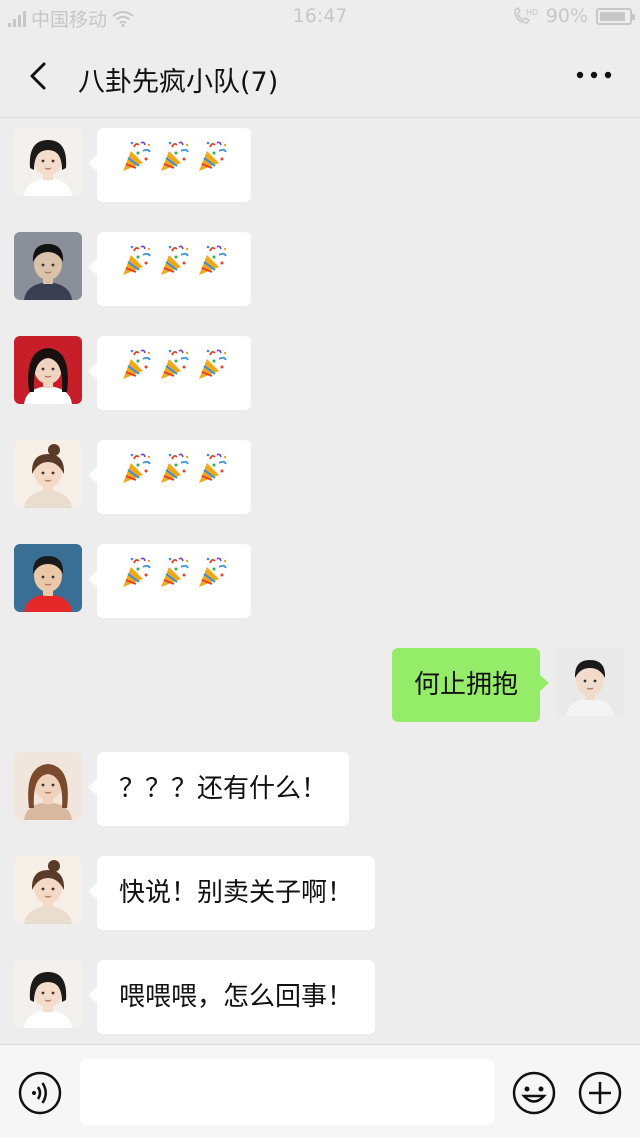 The width and height of the screenshot is (640, 1138). I want to click on message-text: 何止拥抱, so click(465, 685).